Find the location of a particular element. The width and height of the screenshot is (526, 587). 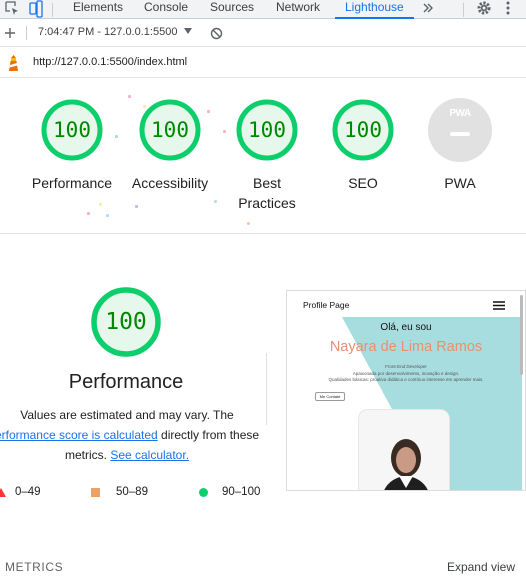

preview-scrollbar is located at coordinates (521, 335).